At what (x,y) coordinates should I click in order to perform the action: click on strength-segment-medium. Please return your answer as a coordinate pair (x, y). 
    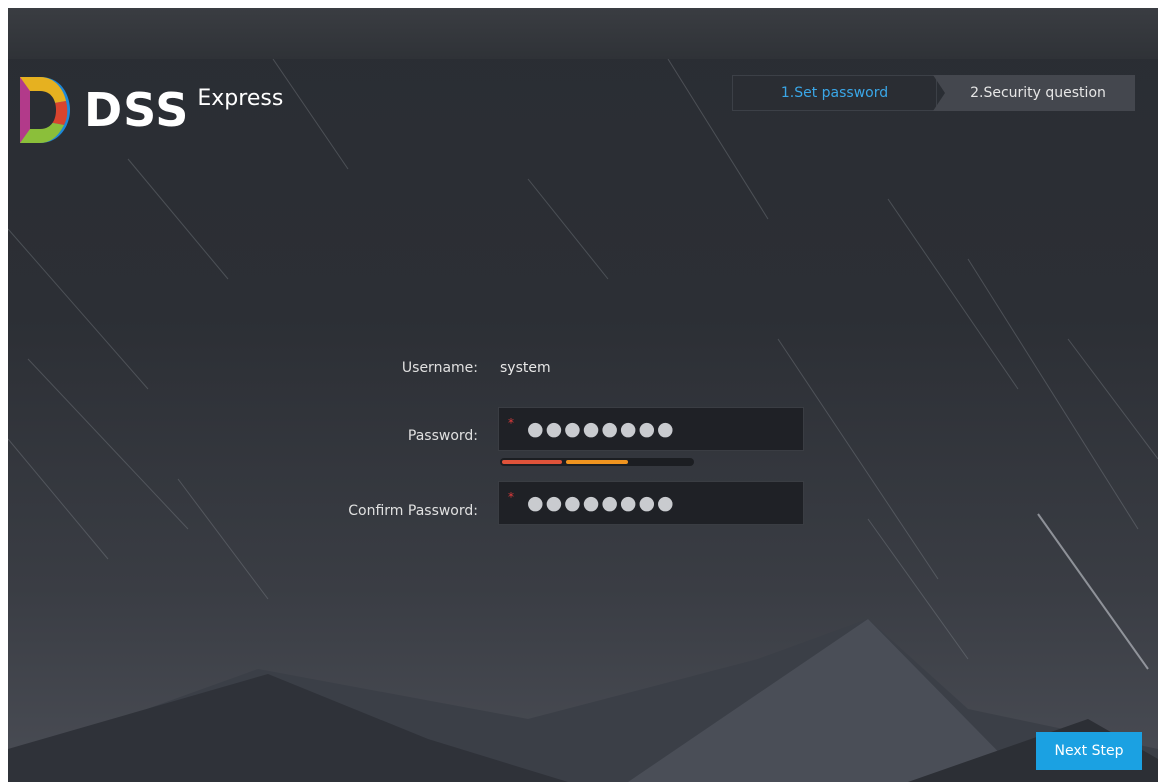
    Looking at the image, I should click on (597, 462).